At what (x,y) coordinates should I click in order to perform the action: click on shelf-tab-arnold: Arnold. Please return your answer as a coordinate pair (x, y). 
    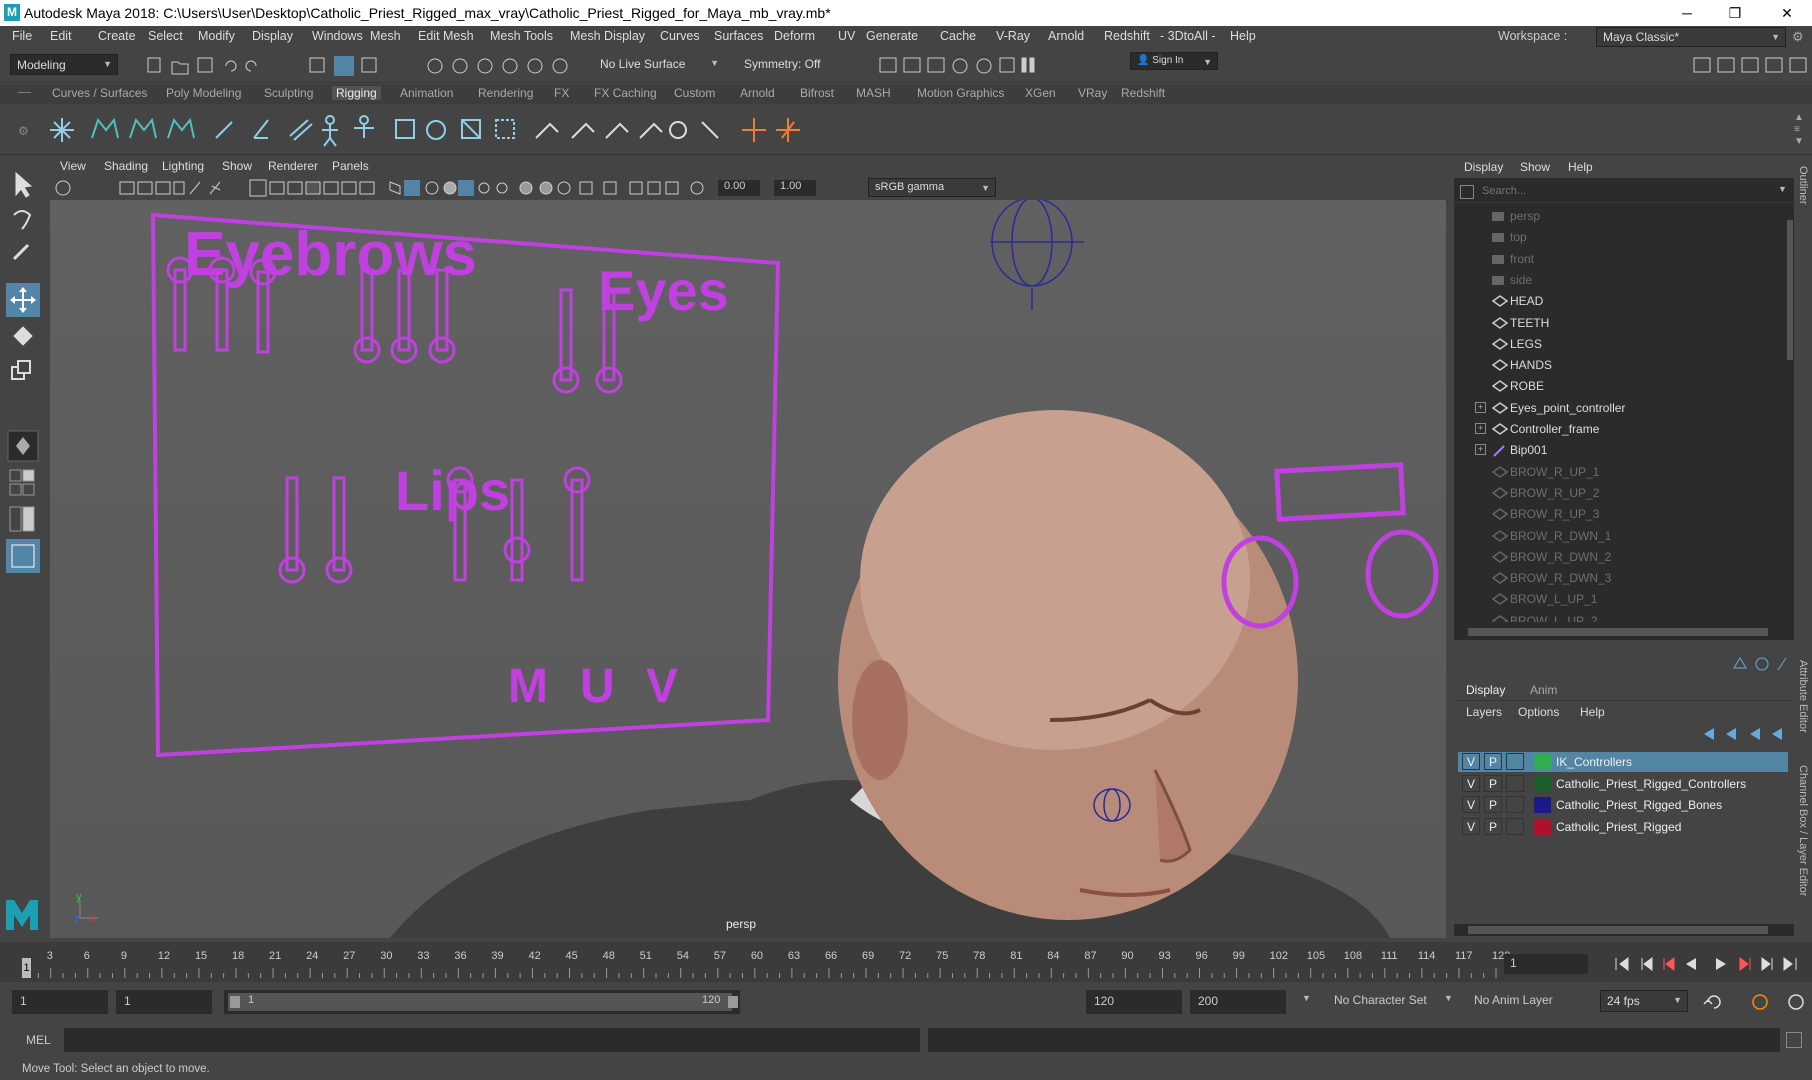
    Looking at the image, I should click on (757, 93).